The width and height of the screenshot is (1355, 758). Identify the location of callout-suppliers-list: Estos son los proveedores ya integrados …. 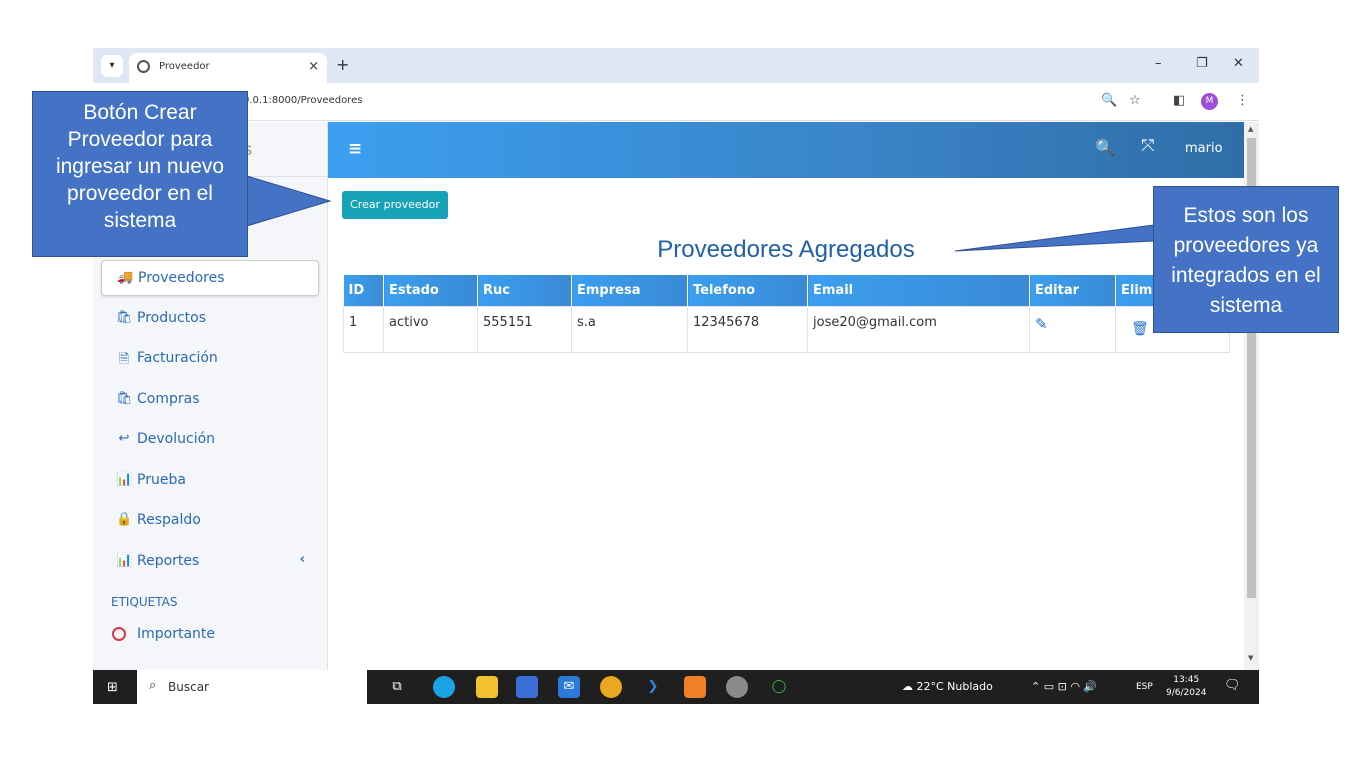
(1246, 259).